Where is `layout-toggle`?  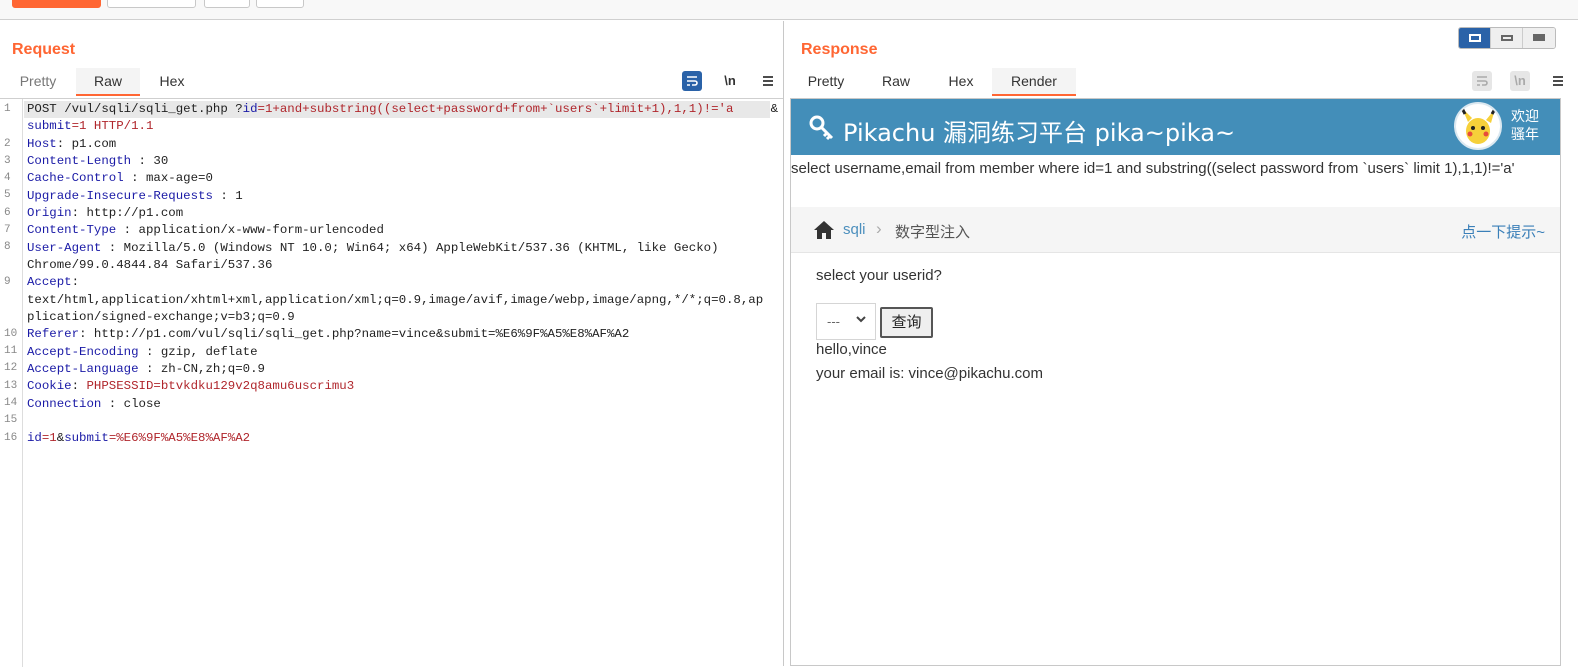 layout-toggle is located at coordinates (1507, 38).